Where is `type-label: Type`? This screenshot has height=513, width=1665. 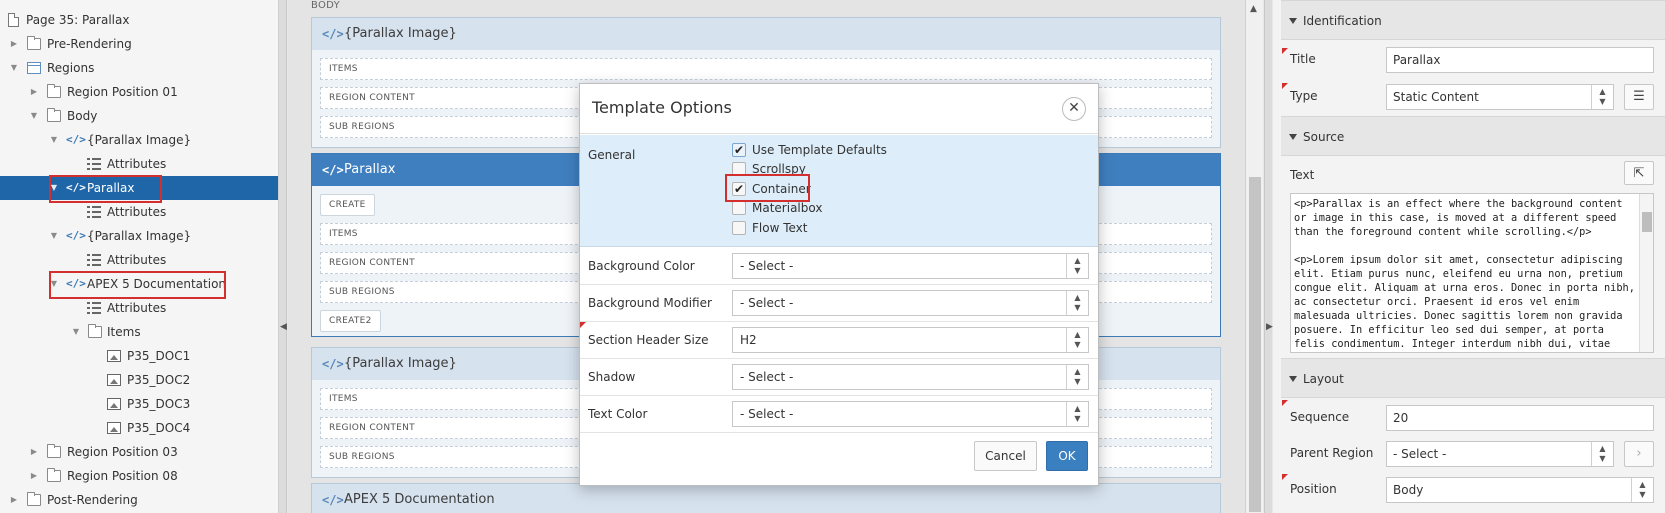
type-label: Type is located at coordinates (1304, 96).